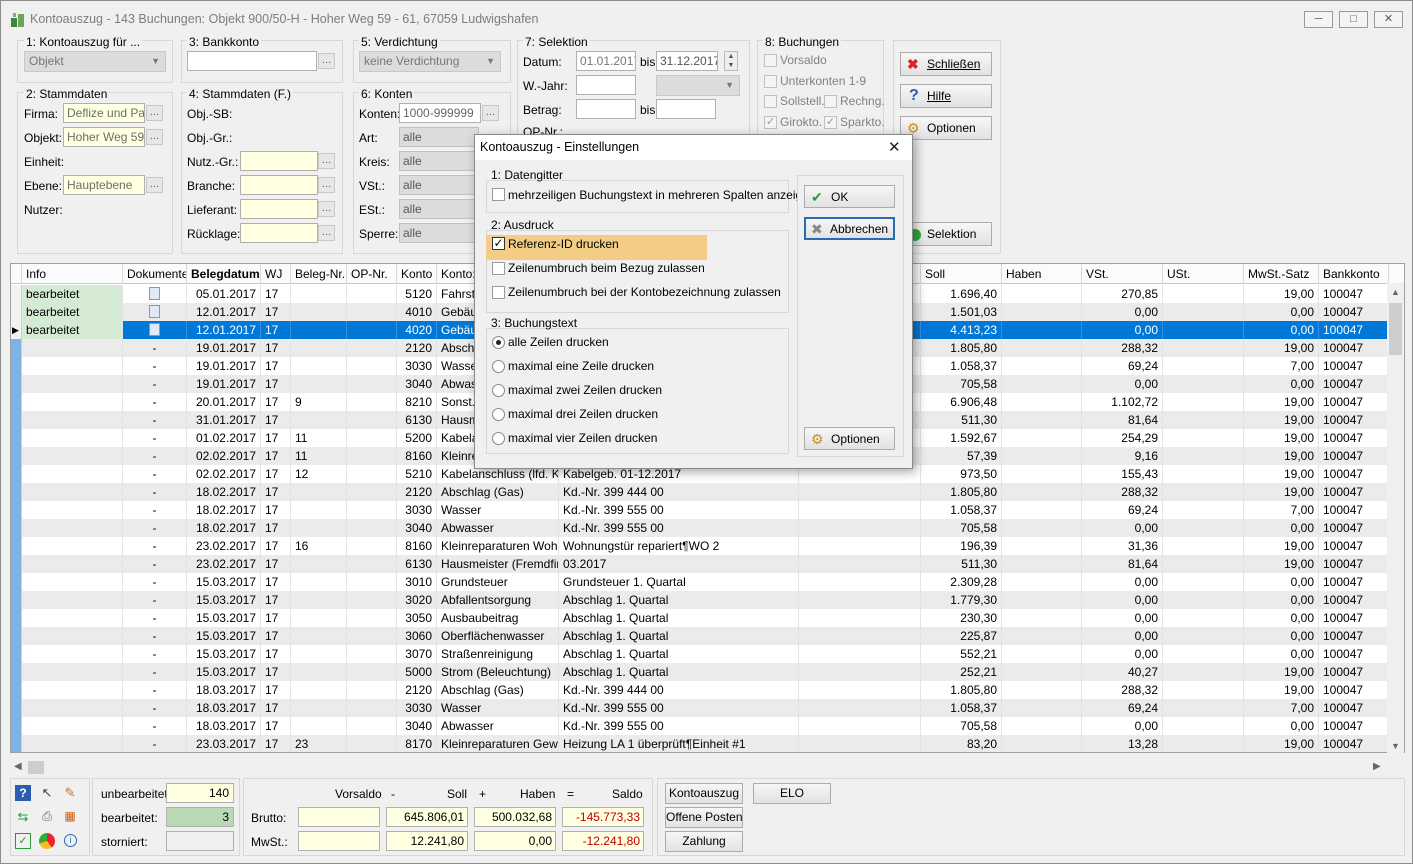 This screenshot has height=864, width=1413. What do you see at coordinates (498, 390) in the screenshot?
I see `zwei-zeilen-radio` at bounding box center [498, 390].